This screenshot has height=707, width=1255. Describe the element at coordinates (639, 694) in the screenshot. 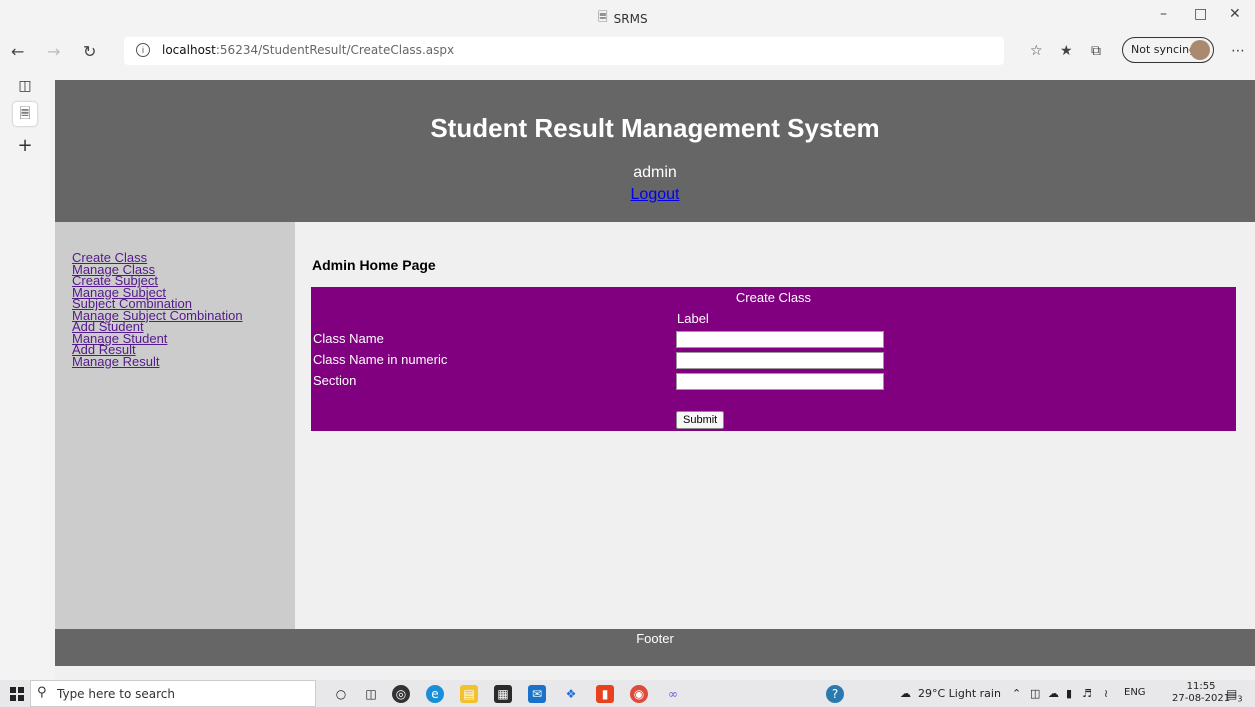

I see `chrome-icon: ◉` at that location.